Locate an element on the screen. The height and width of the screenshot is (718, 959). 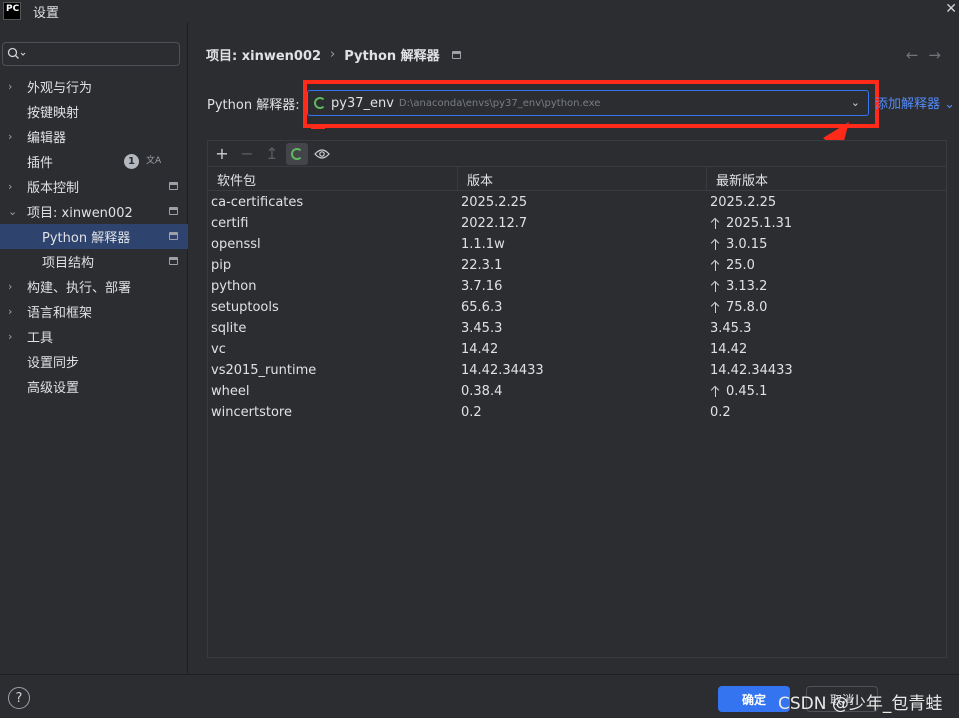
help-button: ? is located at coordinates (19, 698).